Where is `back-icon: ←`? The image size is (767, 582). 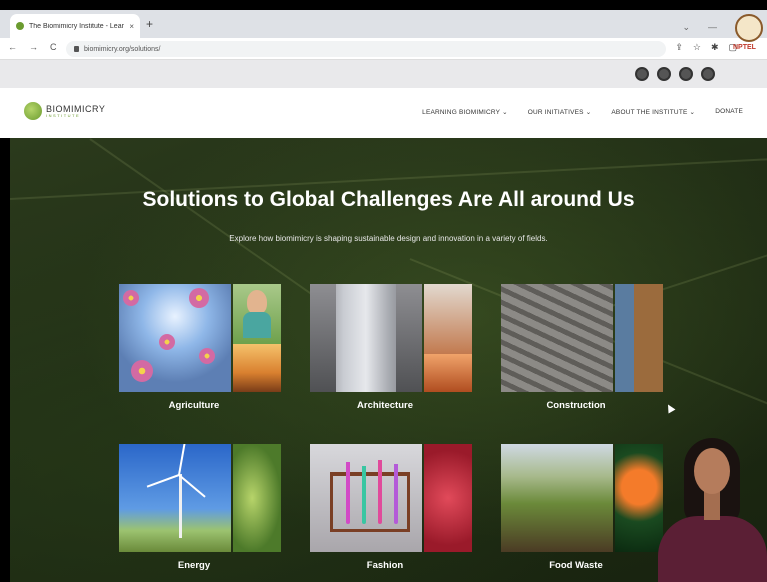
back-icon: ← is located at coordinates (12, 47).